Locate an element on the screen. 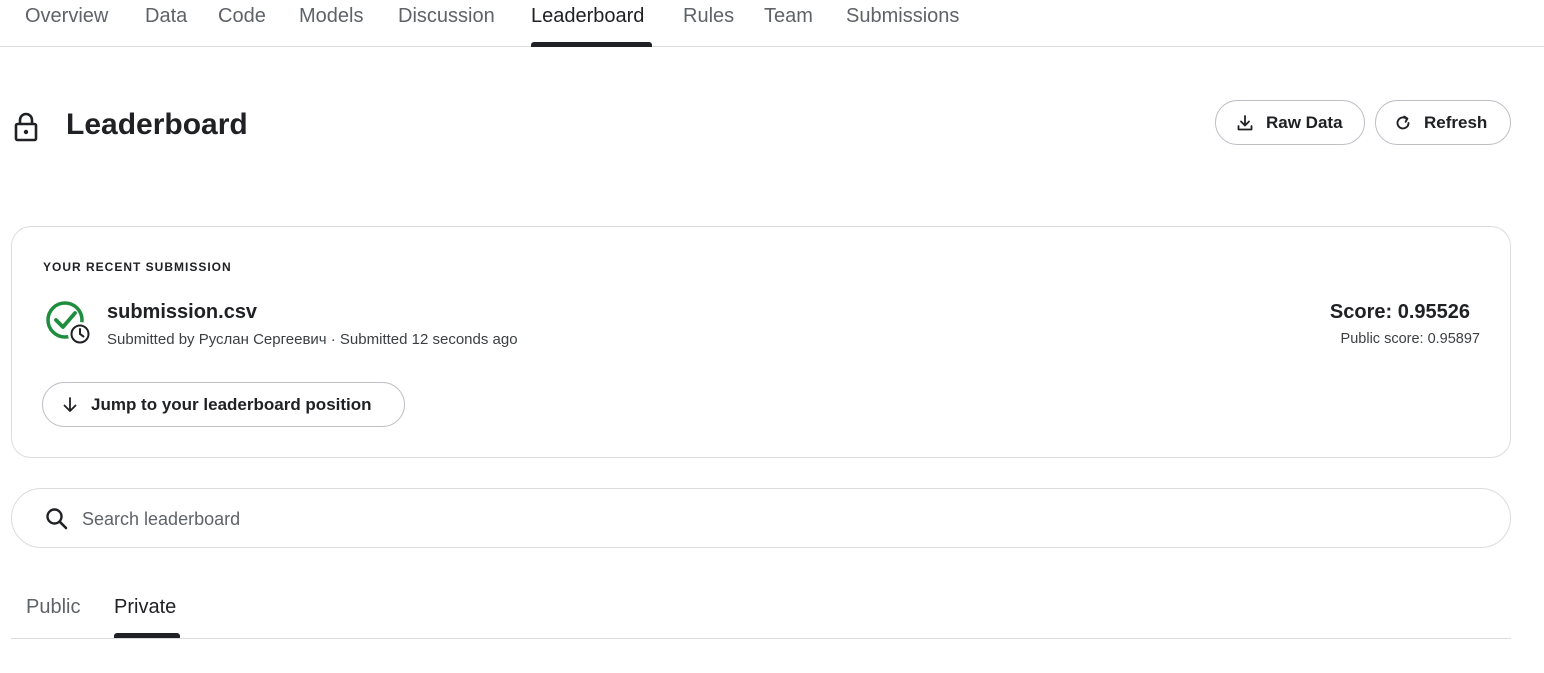  tab-overview: Overview is located at coordinates (66, 16).